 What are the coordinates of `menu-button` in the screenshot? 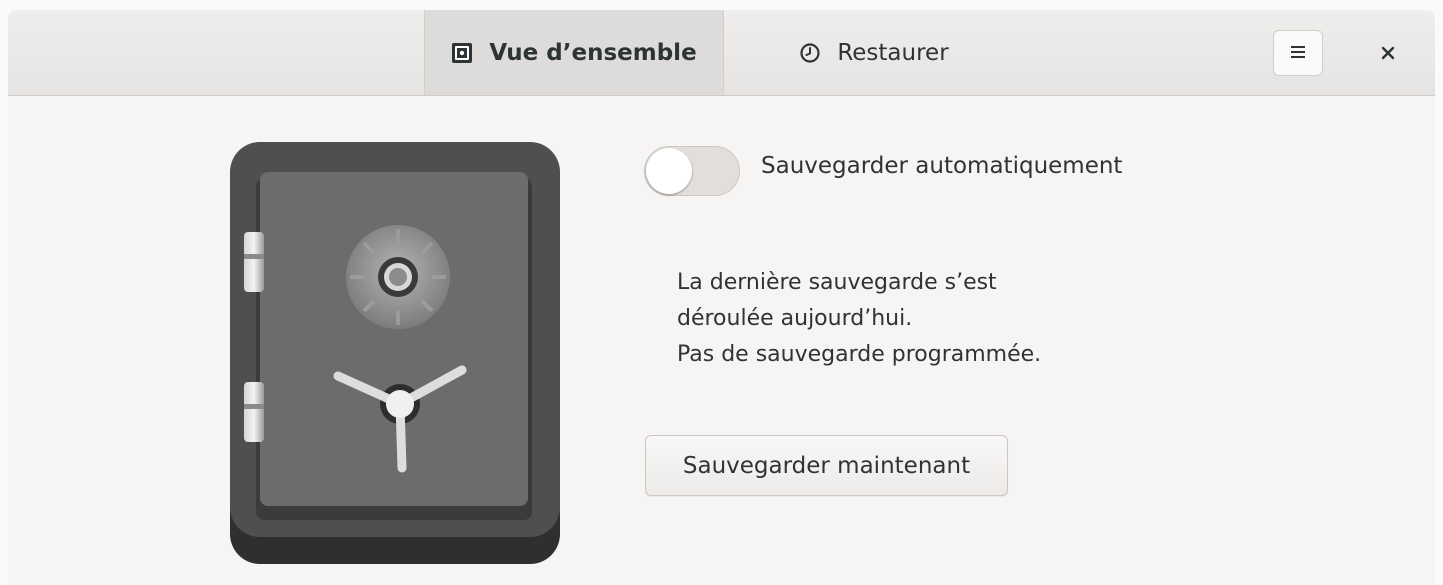 It's located at (1298, 53).